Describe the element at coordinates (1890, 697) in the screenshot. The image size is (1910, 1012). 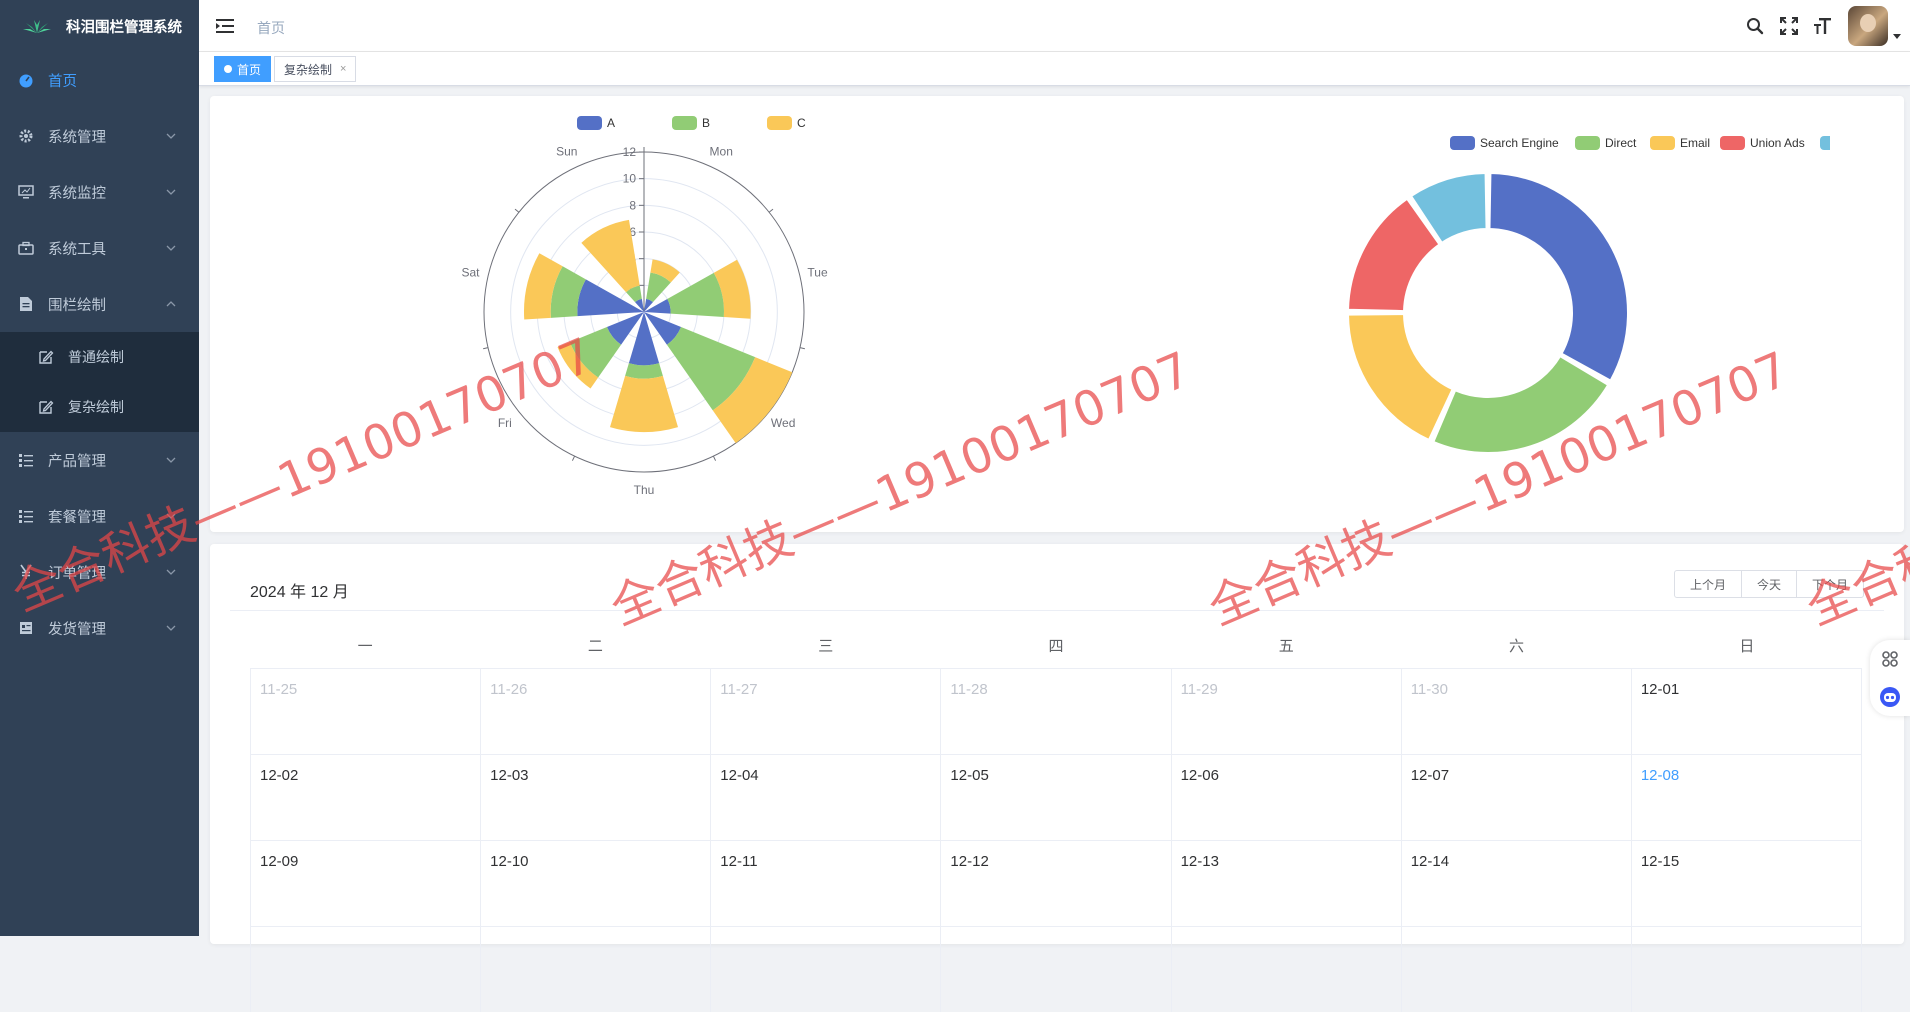
I see `assistant-robot-icon` at that location.